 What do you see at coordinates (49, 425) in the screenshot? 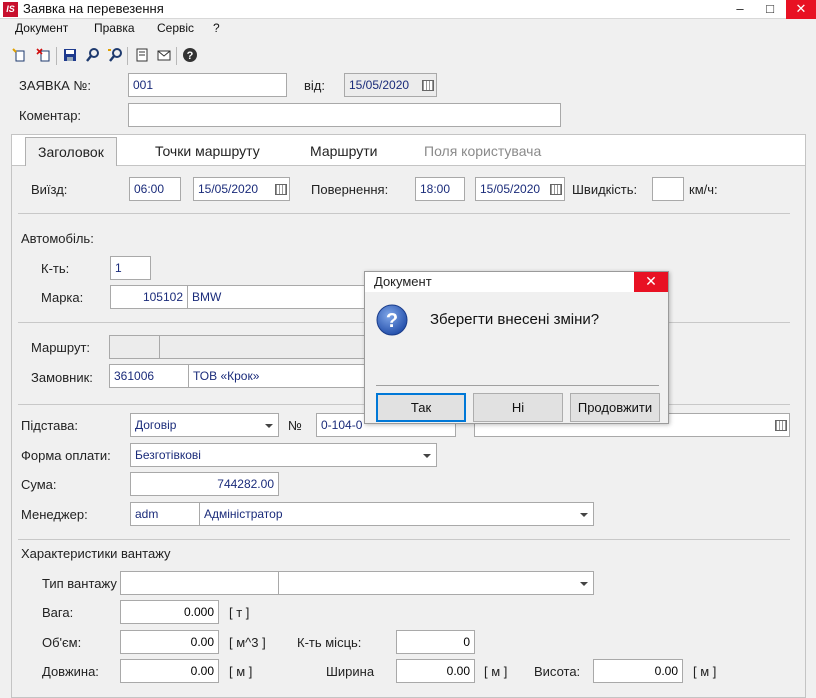
I see `basis-label: Підстава:` at bounding box center [49, 425].